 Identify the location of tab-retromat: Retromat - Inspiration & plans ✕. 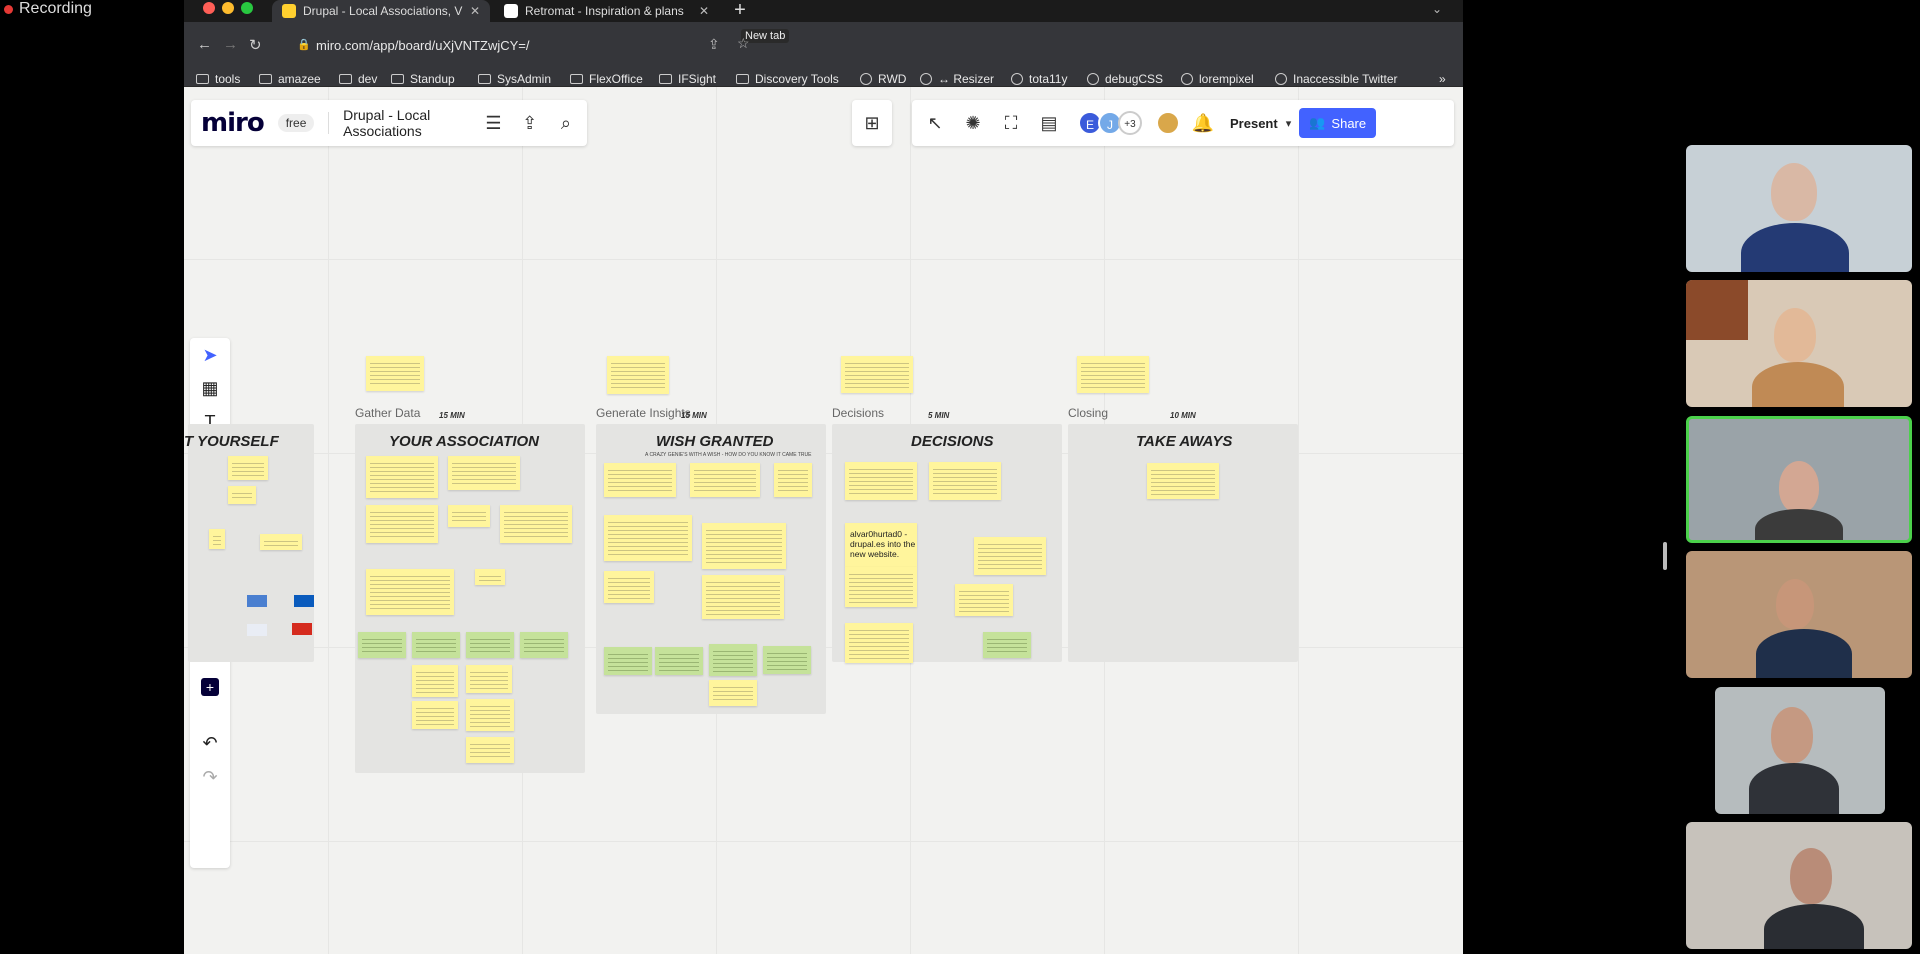
(606, 11).